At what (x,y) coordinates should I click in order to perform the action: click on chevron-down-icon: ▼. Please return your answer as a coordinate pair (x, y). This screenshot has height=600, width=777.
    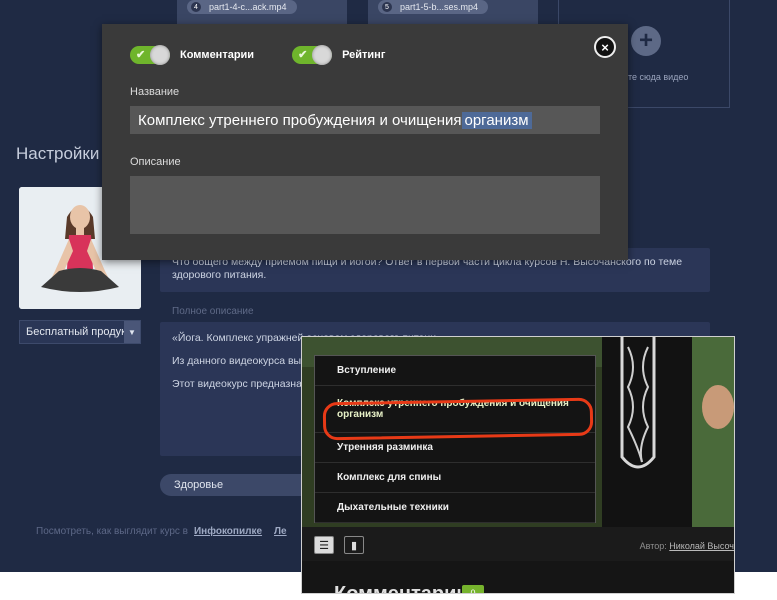
    Looking at the image, I should click on (132, 332).